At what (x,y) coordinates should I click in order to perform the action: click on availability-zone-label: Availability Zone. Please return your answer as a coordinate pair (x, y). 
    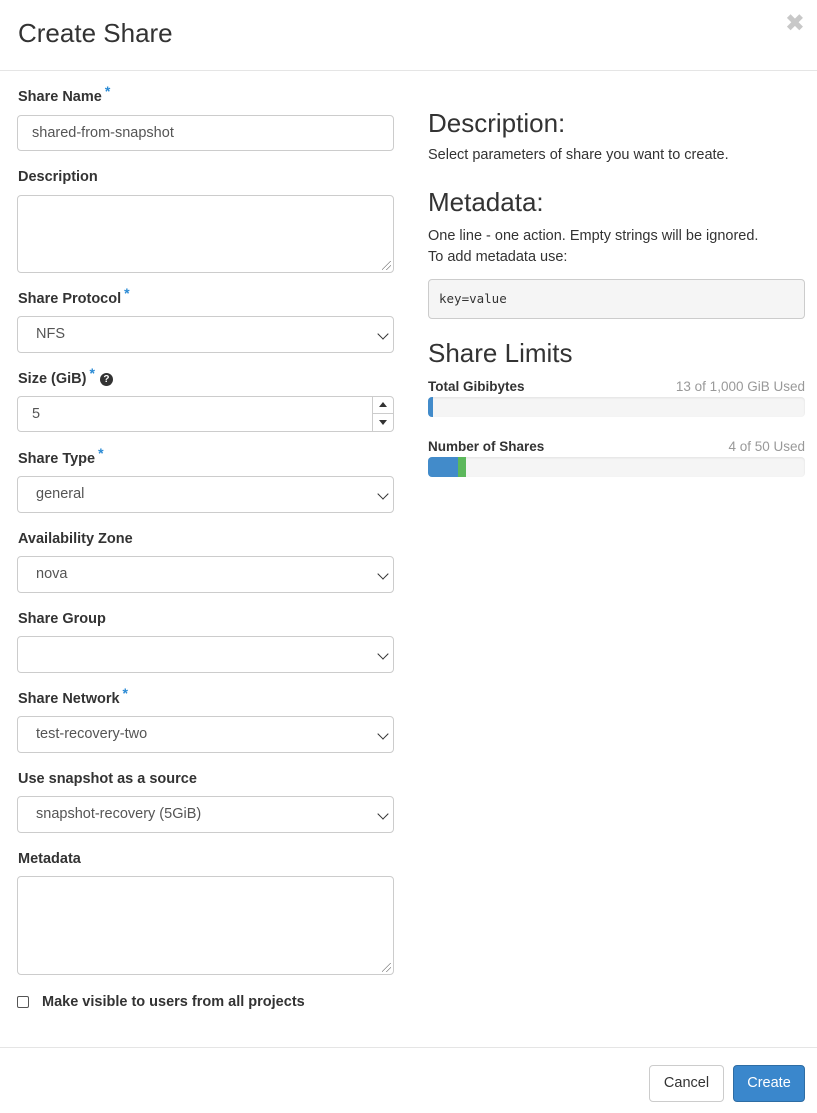
    Looking at the image, I should click on (75, 539).